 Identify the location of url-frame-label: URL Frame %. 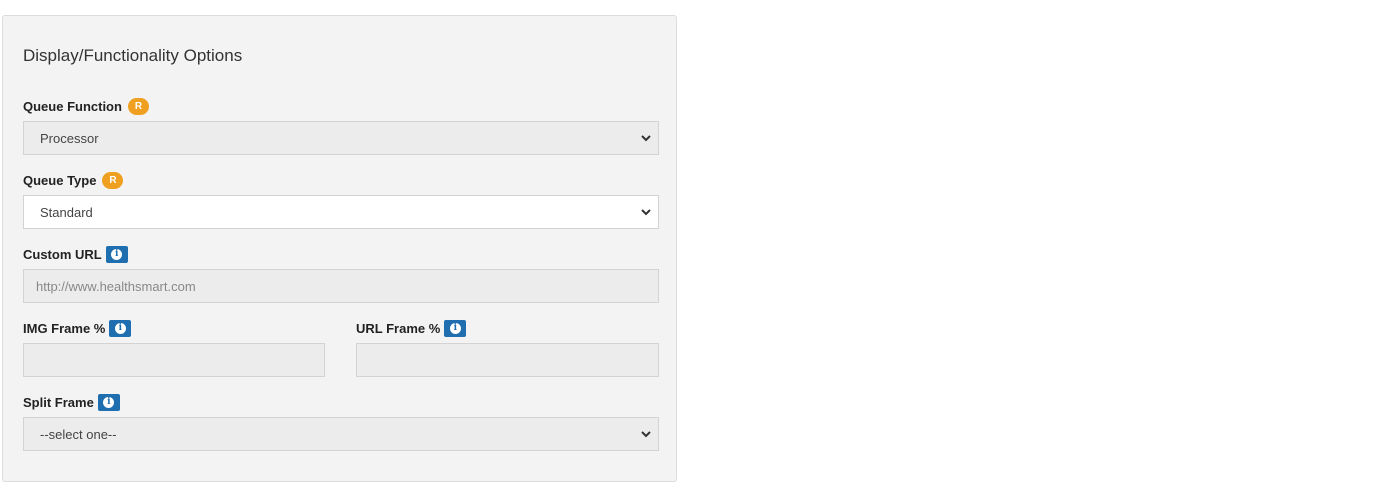
(398, 328).